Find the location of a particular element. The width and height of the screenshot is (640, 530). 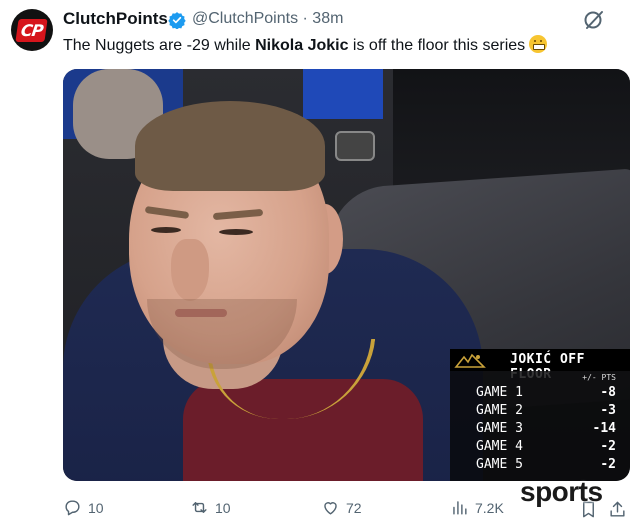

nuggets-logo-icon is located at coordinates (470, 360).